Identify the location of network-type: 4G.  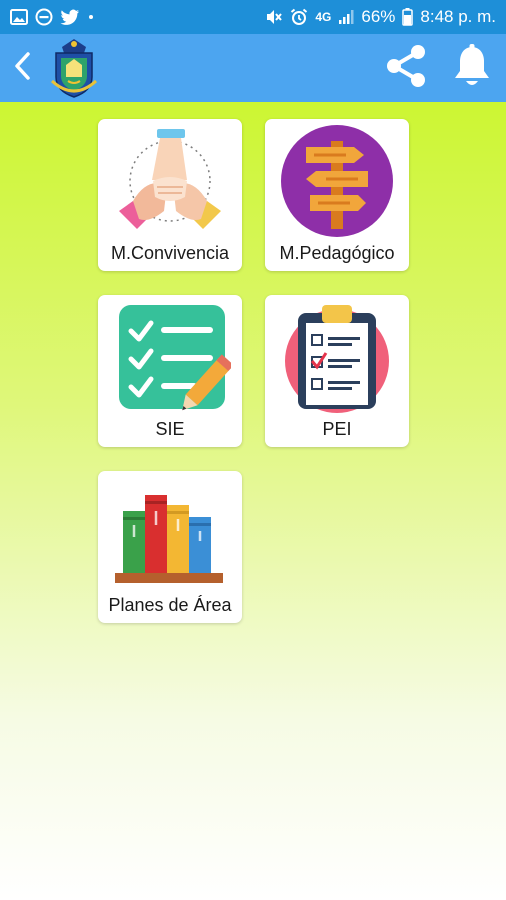
(323, 17).